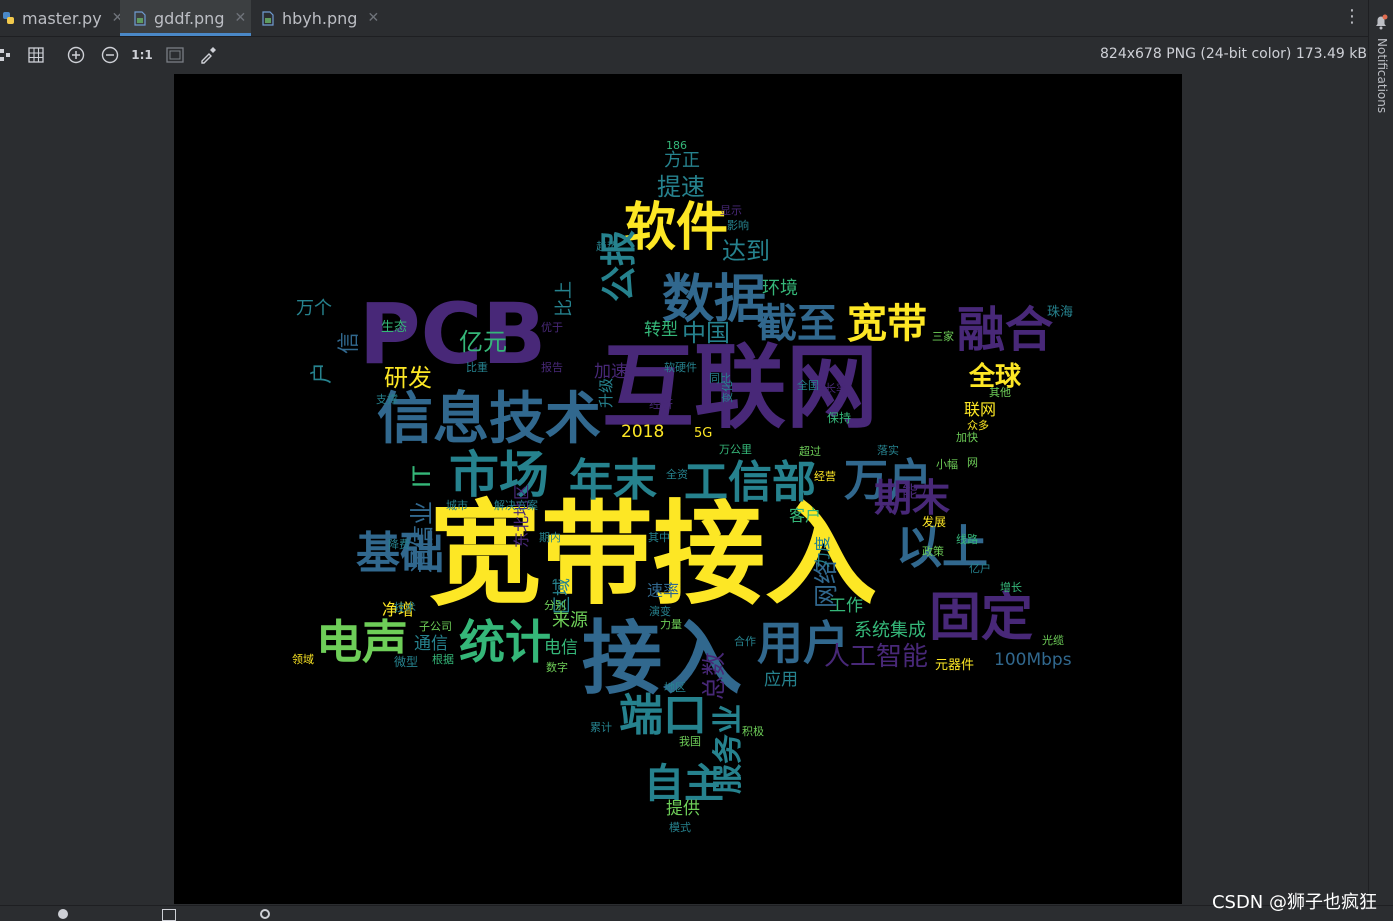 This screenshot has height=921, width=1393. Describe the element at coordinates (189, 18) in the screenshot. I see `tab-label: gddf.png` at that location.